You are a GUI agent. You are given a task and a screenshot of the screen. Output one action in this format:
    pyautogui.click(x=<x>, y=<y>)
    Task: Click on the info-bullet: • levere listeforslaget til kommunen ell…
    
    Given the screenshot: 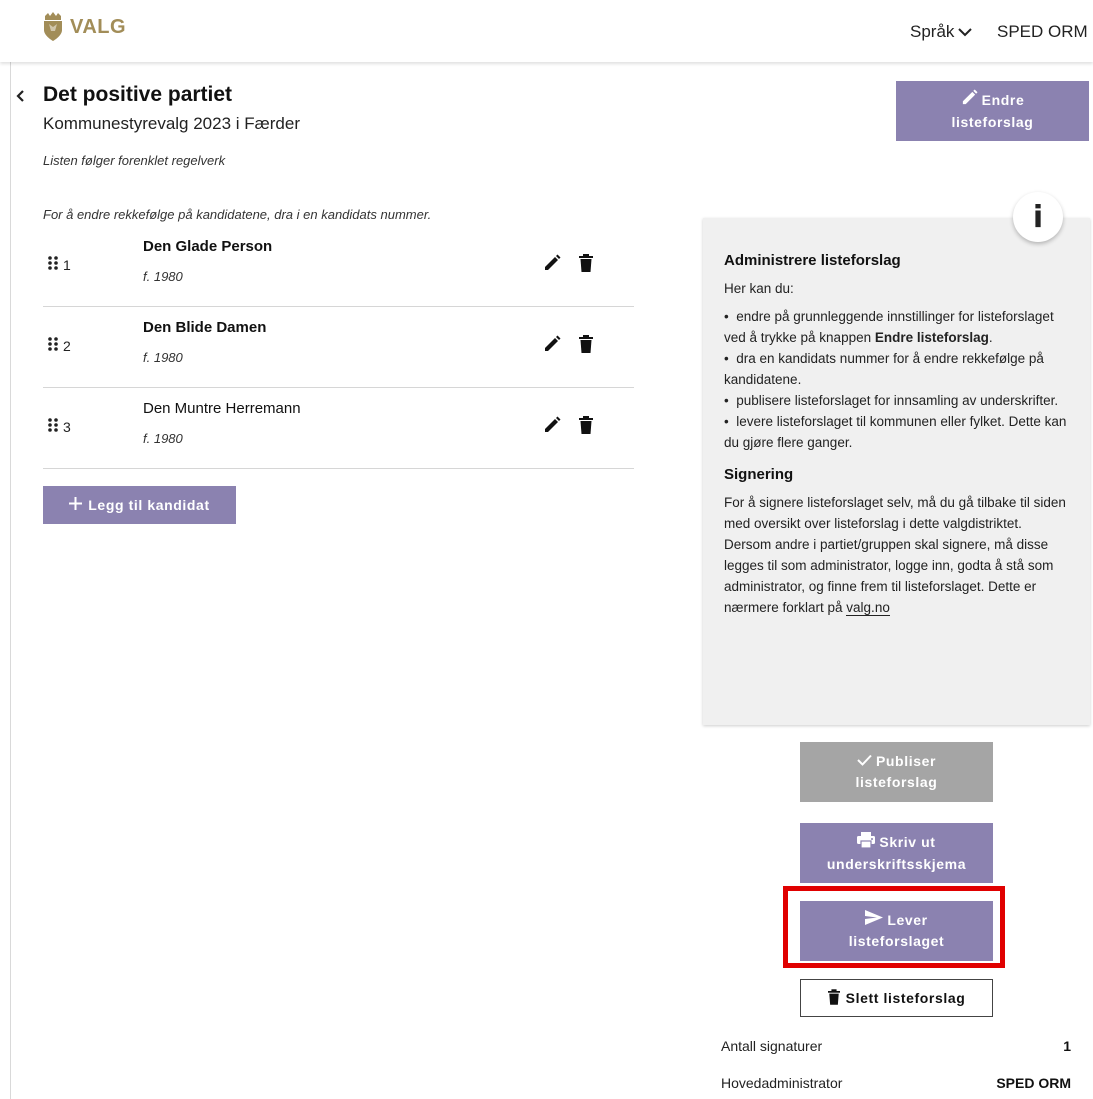 What is the action you would take?
    pyautogui.click(x=895, y=432)
    